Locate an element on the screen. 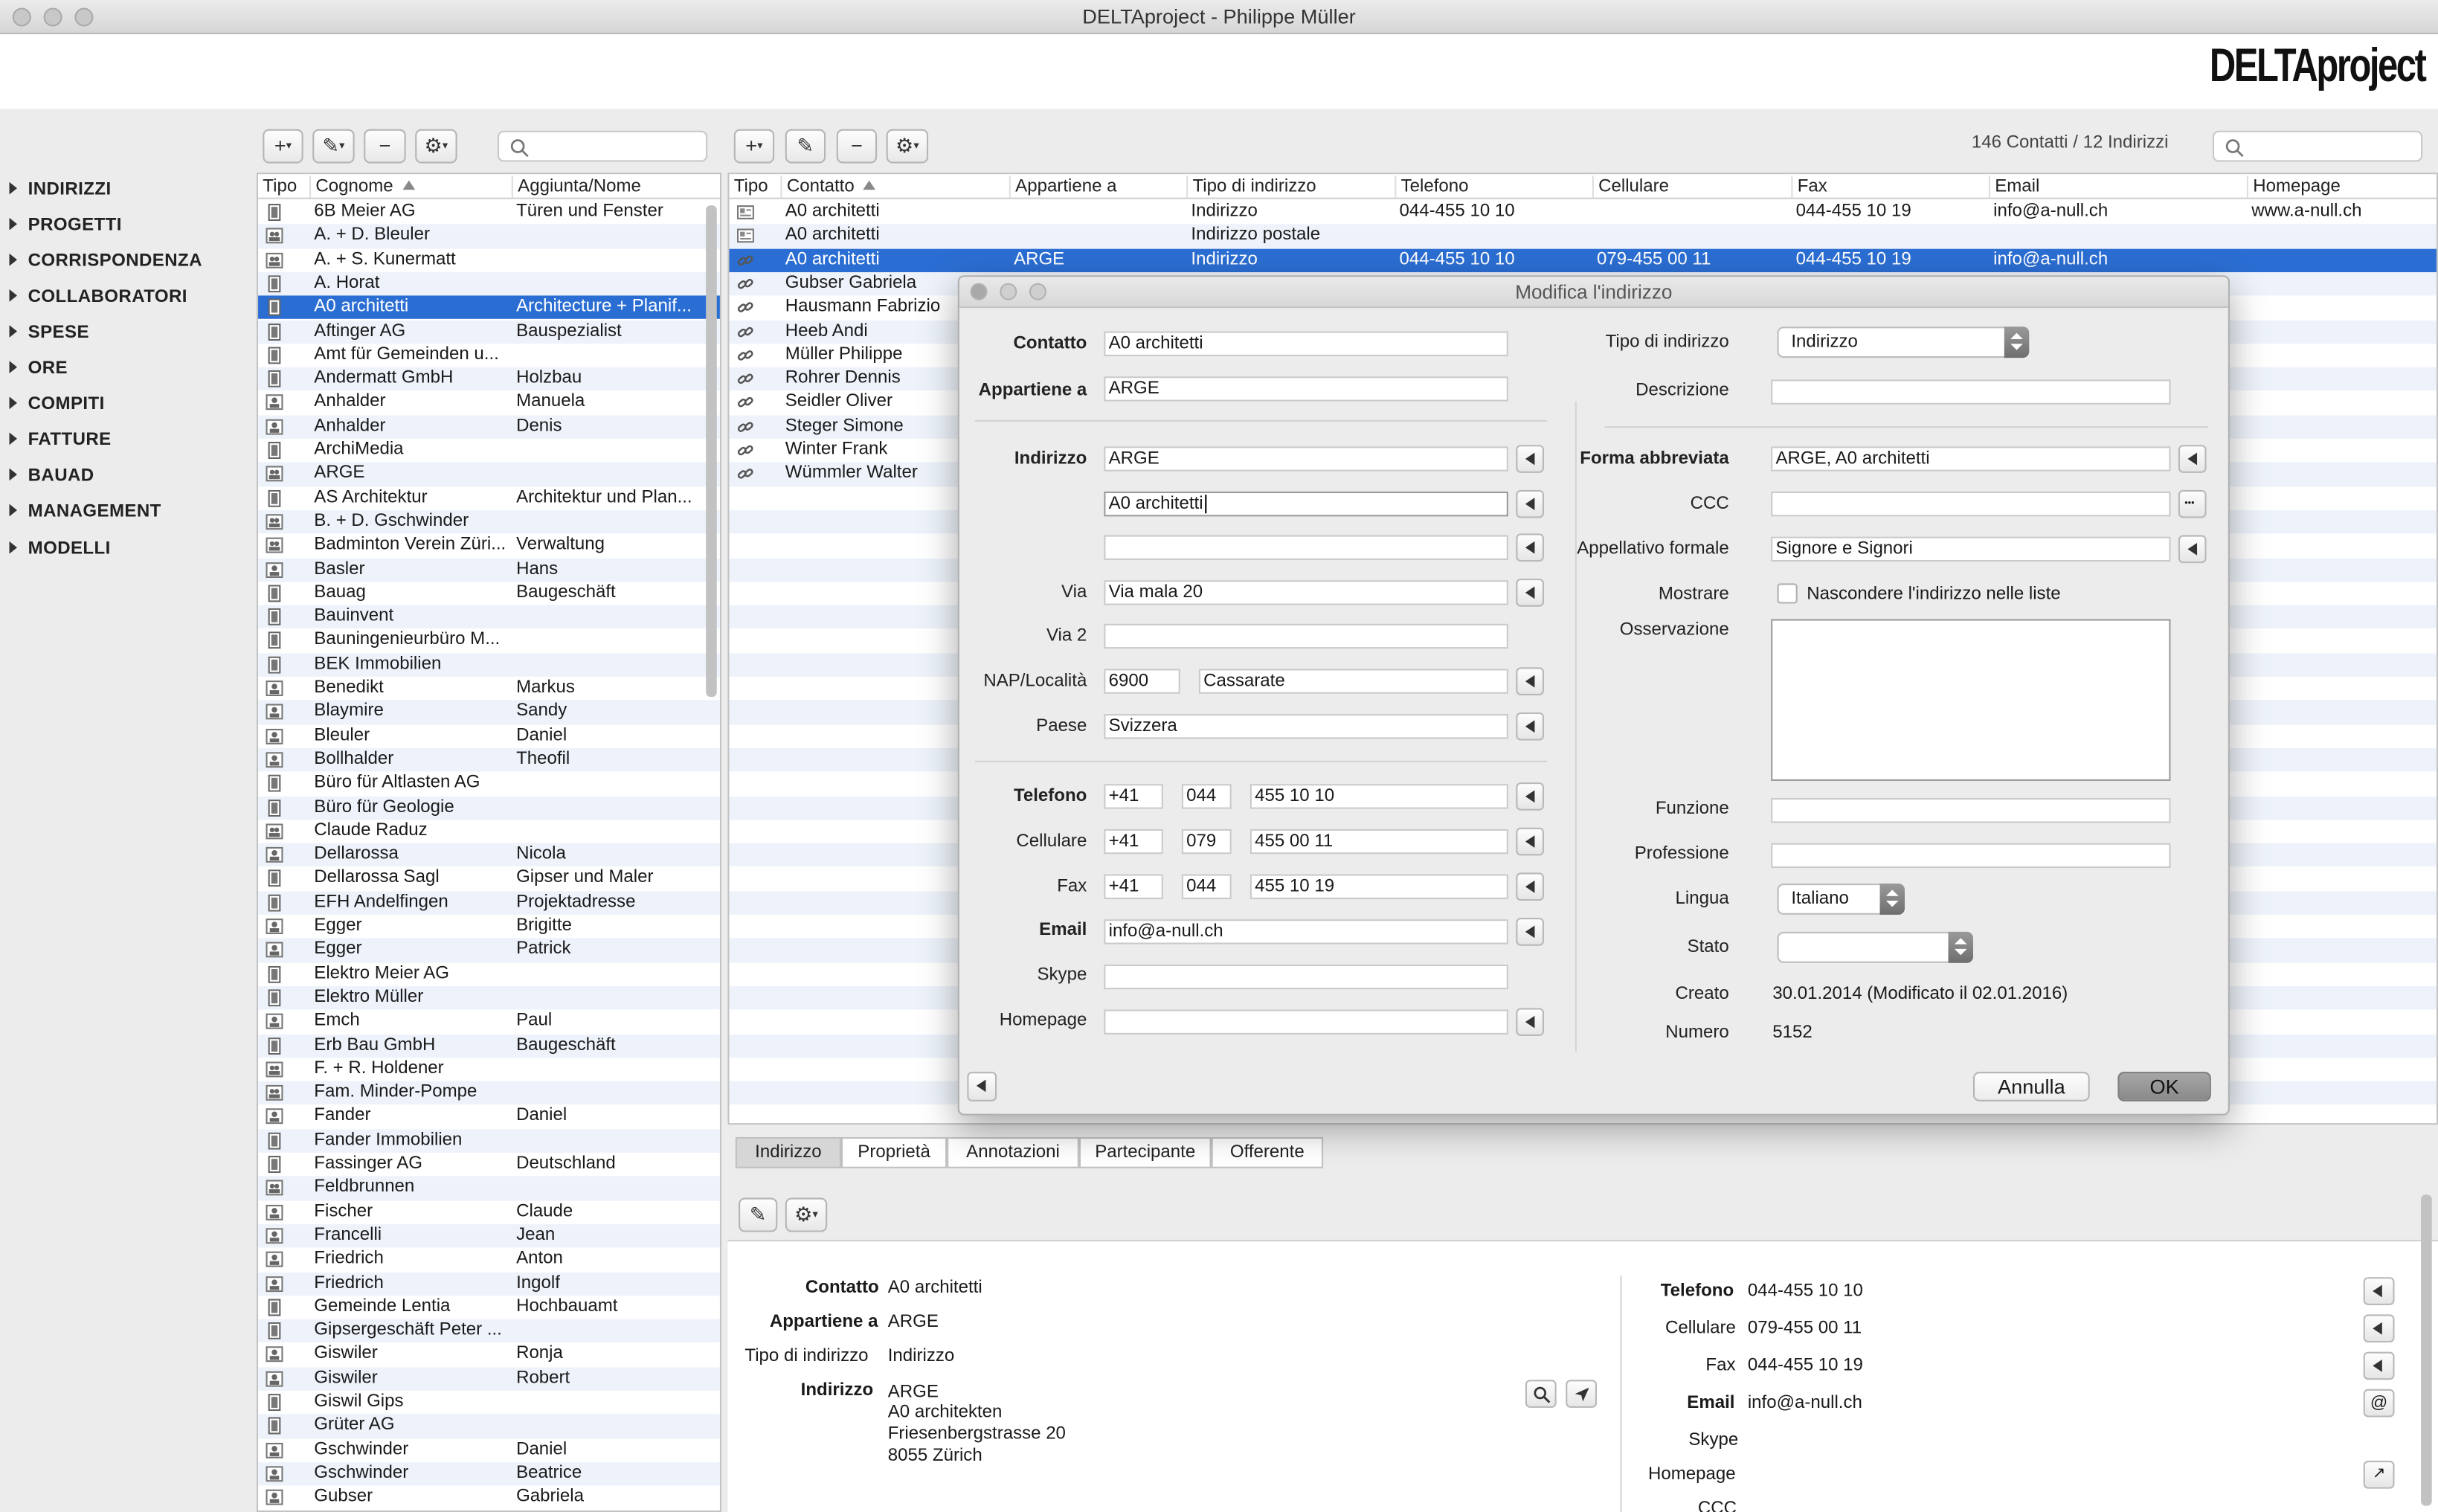 This screenshot has width=2438, height=1512. address-list-row: Dellarossa Sagl Gipser und Maler is located at coordinates (489, 879).